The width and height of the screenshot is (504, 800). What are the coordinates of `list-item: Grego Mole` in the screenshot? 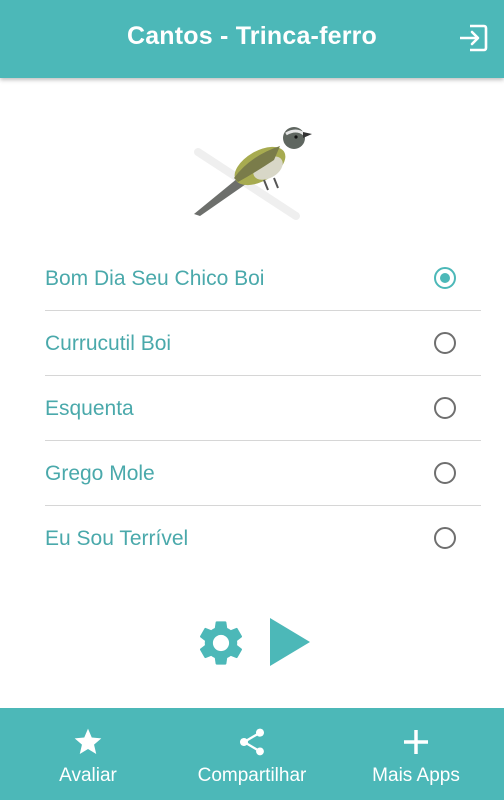 It's located at (263, 473).